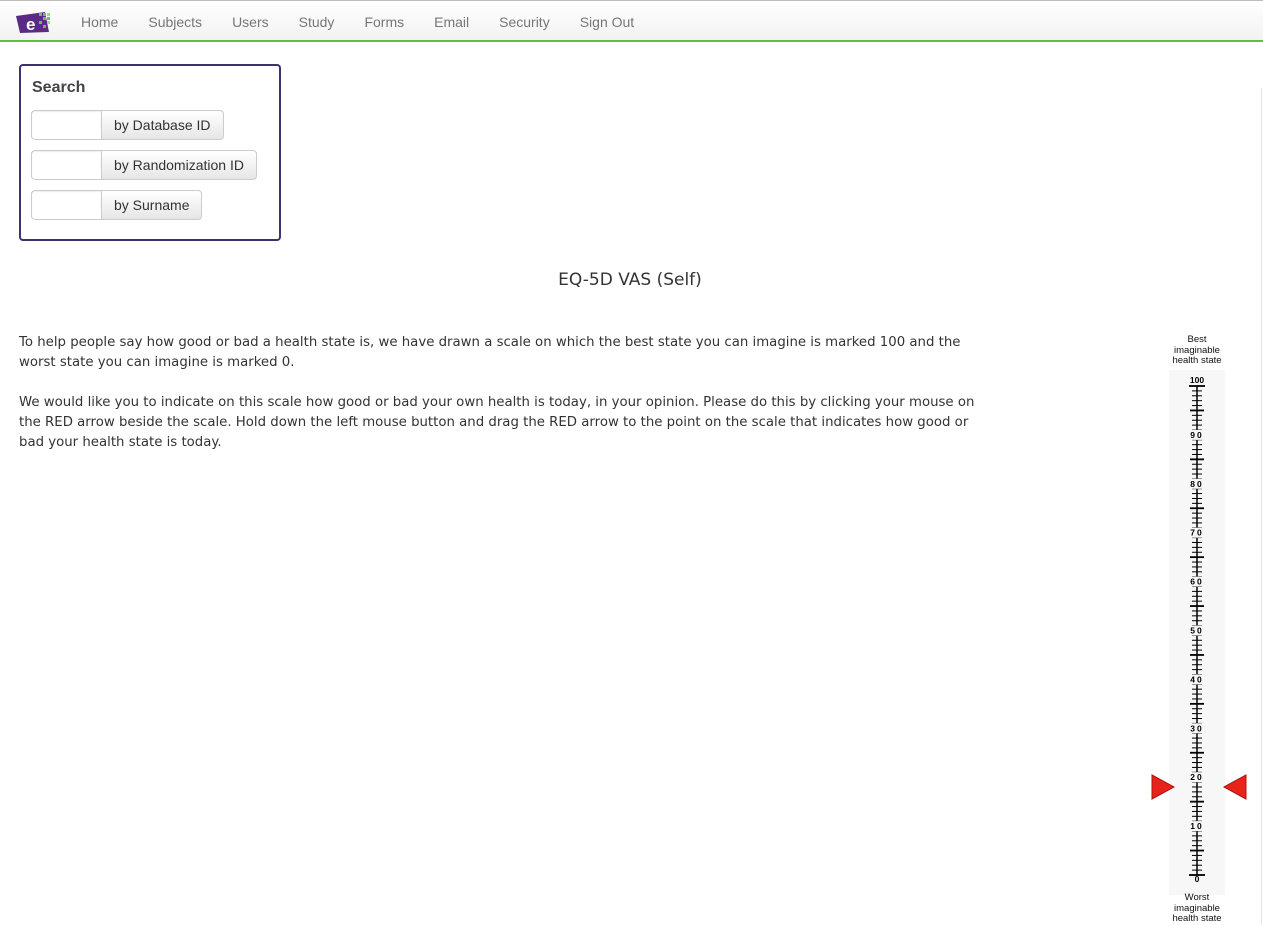 Image resolution: width=1263 pixels, height=925 pixels. I want to click on database-id-input, so click(66, 125).